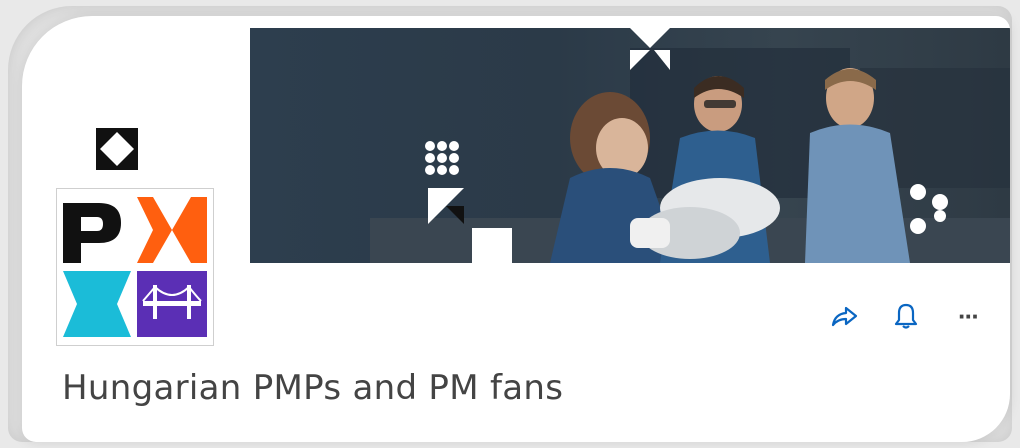 The width and height of the screenshot is (1020, 448). I want to click on more-options-button: ···, so click(968, 315).